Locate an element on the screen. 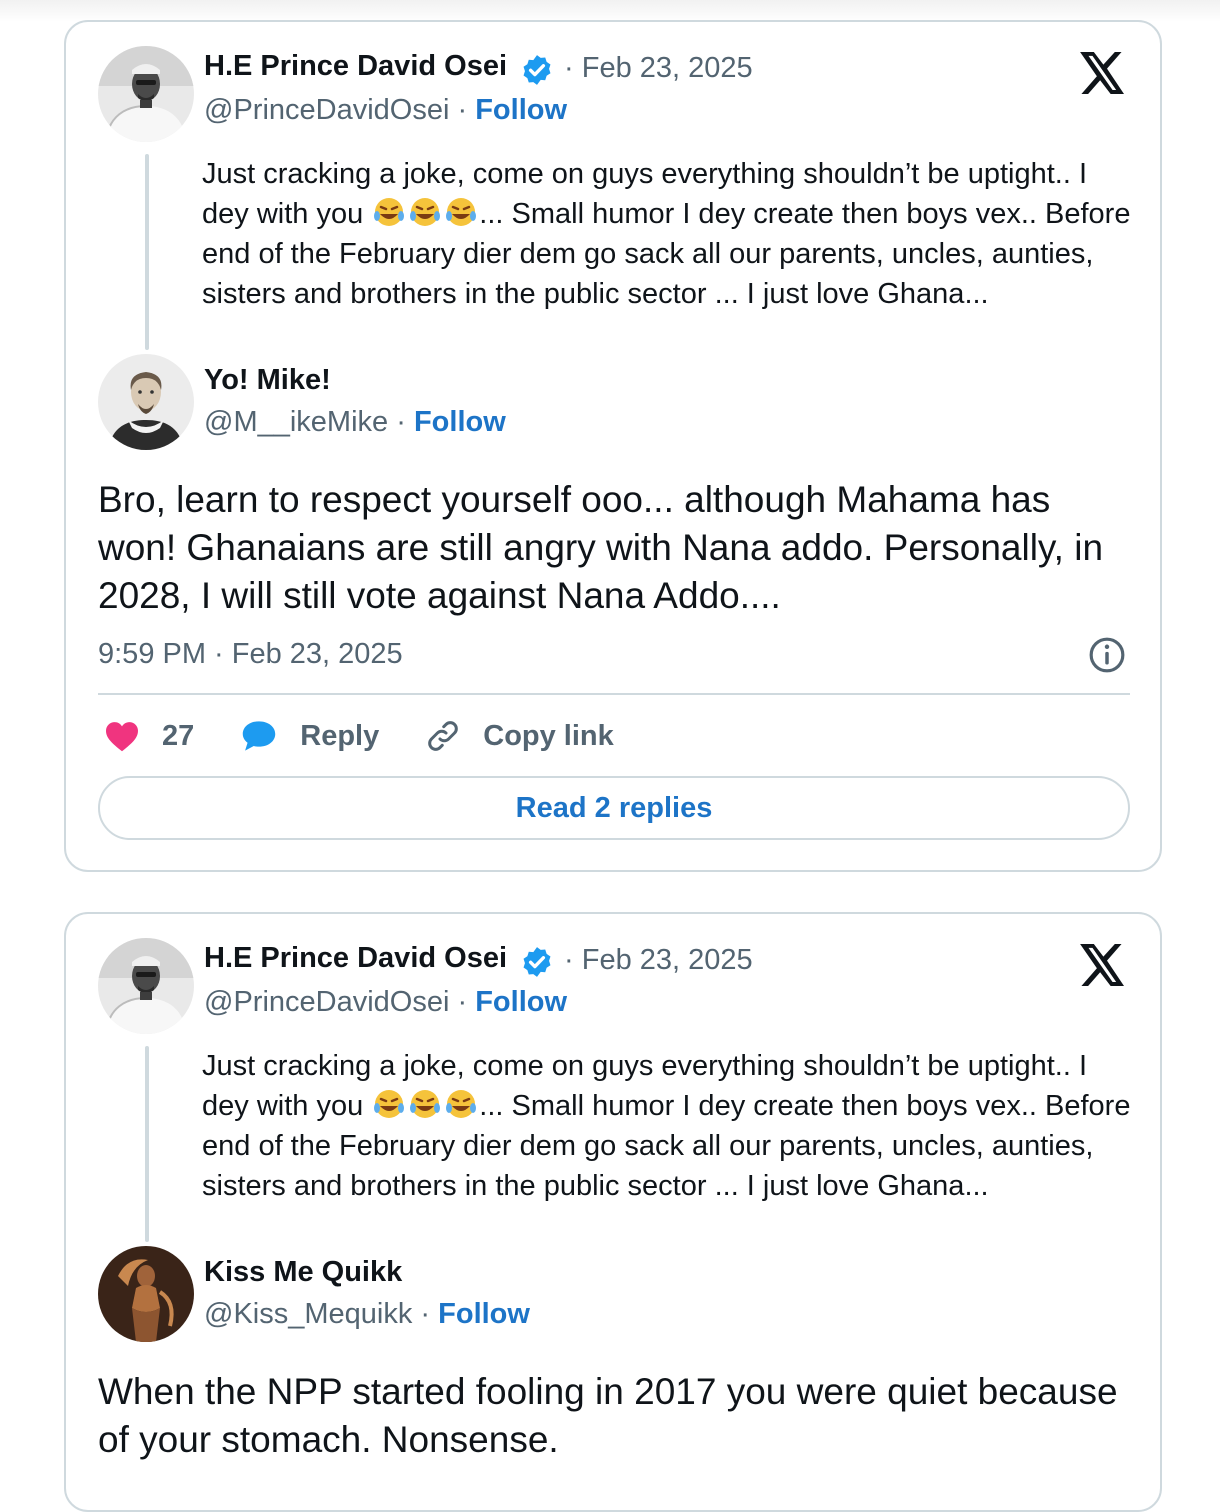 The height and width of the screenshot is (1512, 1220). reply-author-name: Yo! Mike! is located at coordinates (267, 380).